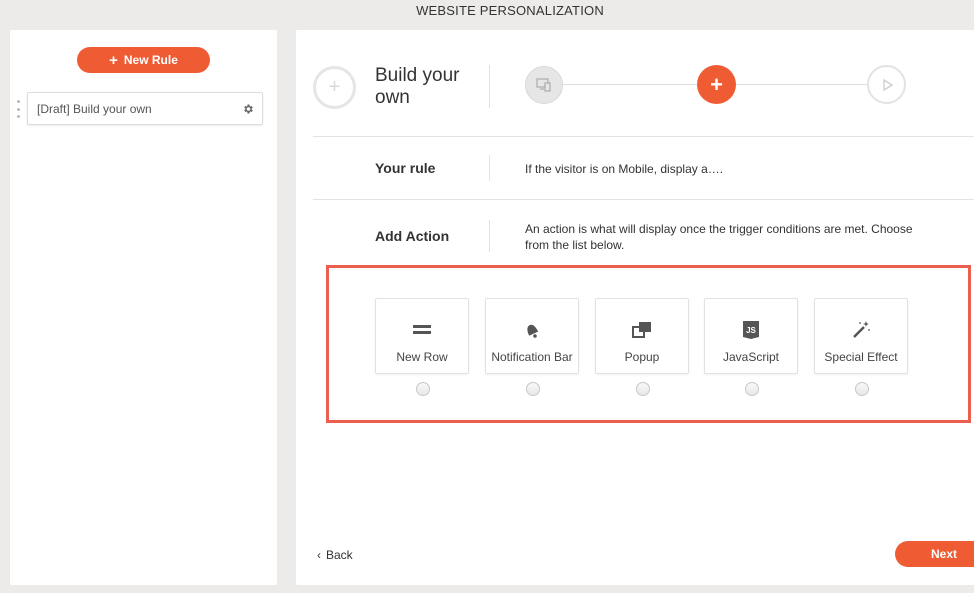 This screenshot has width=974, height=593. What do you see at coordinates (422, 330) in the screenshot?
I see `equals-icon` at bounding box center [422, 330].